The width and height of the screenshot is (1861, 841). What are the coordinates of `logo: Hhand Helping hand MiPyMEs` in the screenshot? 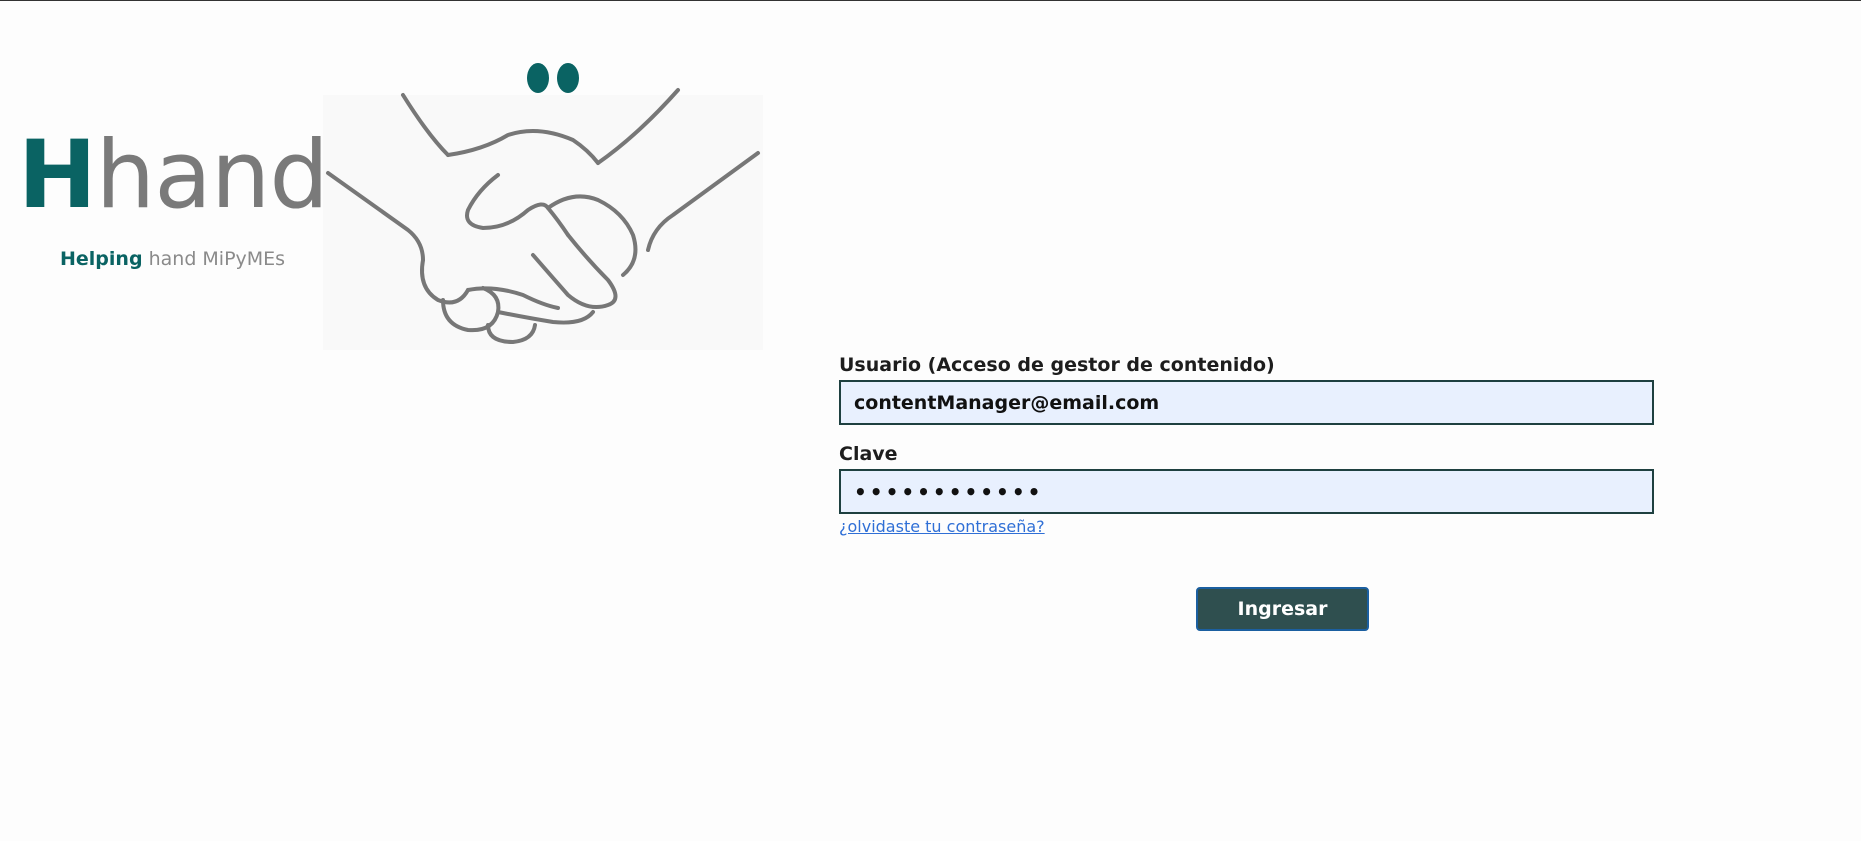 It's located at (390, 200).